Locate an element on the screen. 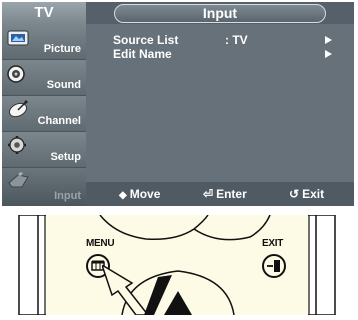  sidebar-item-picture: Picture is located at coordinates (44, 42).